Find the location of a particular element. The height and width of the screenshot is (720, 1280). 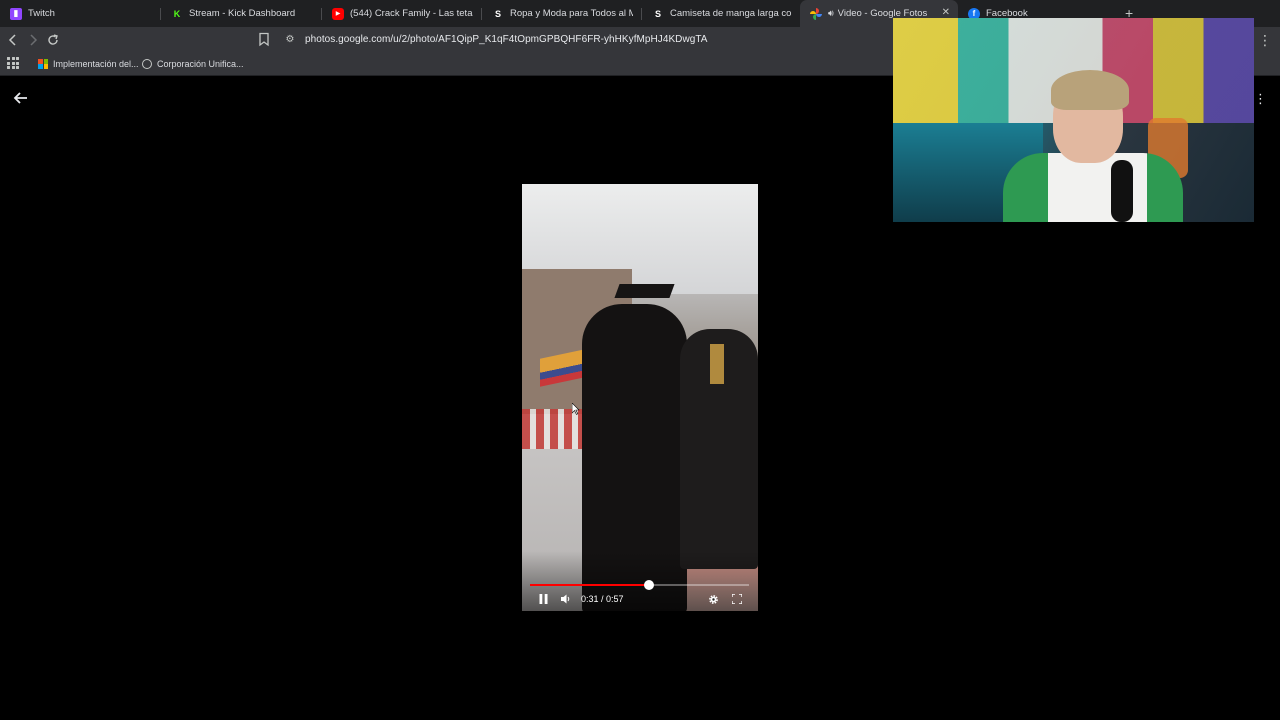

apps-grid-icon is located at coordinates (13, 63).